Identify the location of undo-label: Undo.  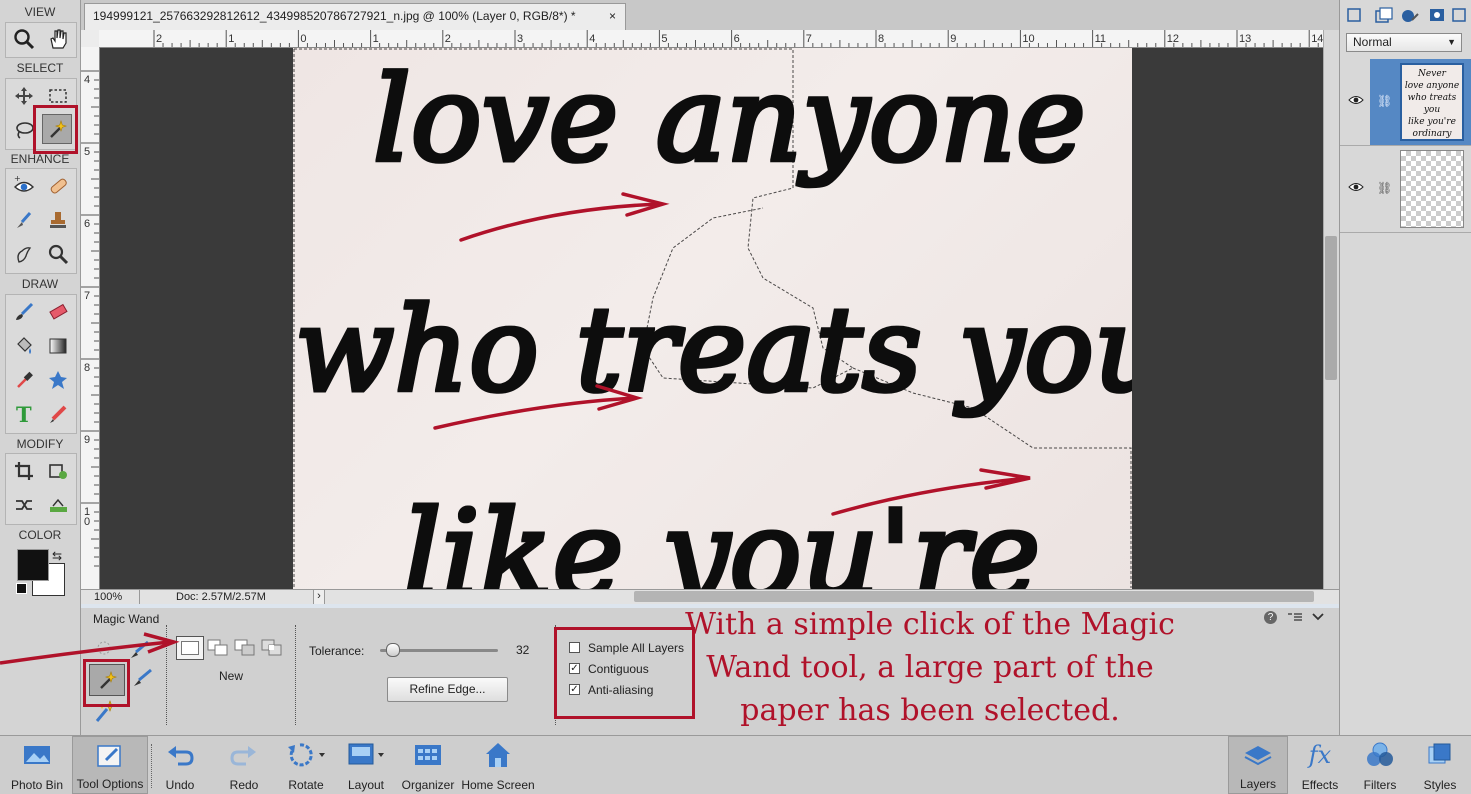
(180, 785).